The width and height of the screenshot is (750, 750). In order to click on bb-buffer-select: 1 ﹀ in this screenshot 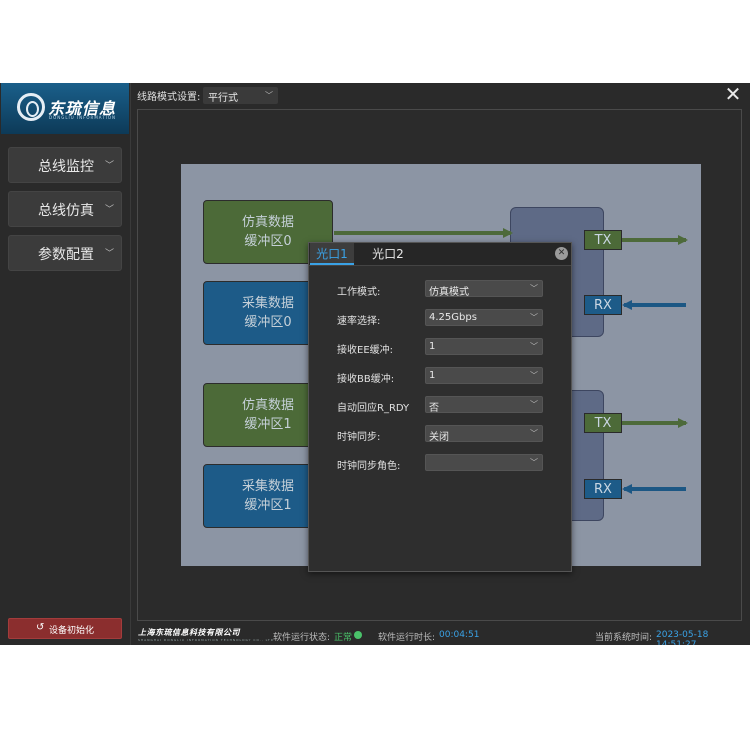, I will do `click(484, 375)`.